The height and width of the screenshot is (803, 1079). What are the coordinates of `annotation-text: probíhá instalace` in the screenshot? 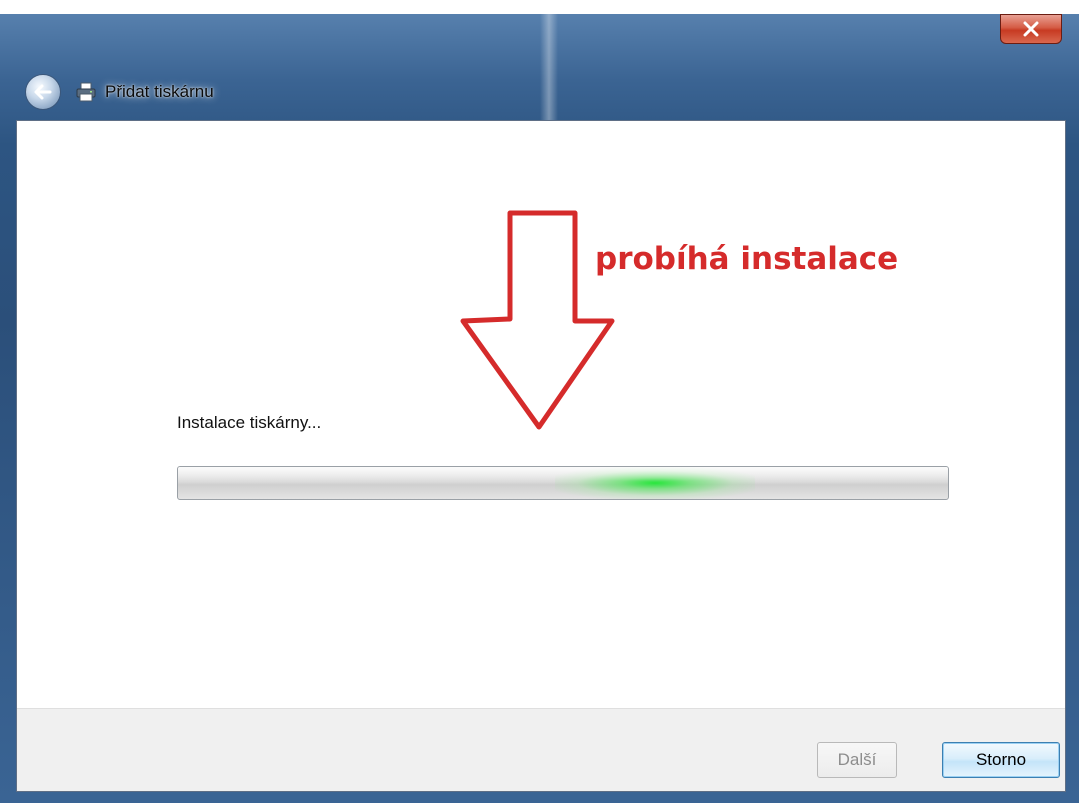 It's located at (747, 259).